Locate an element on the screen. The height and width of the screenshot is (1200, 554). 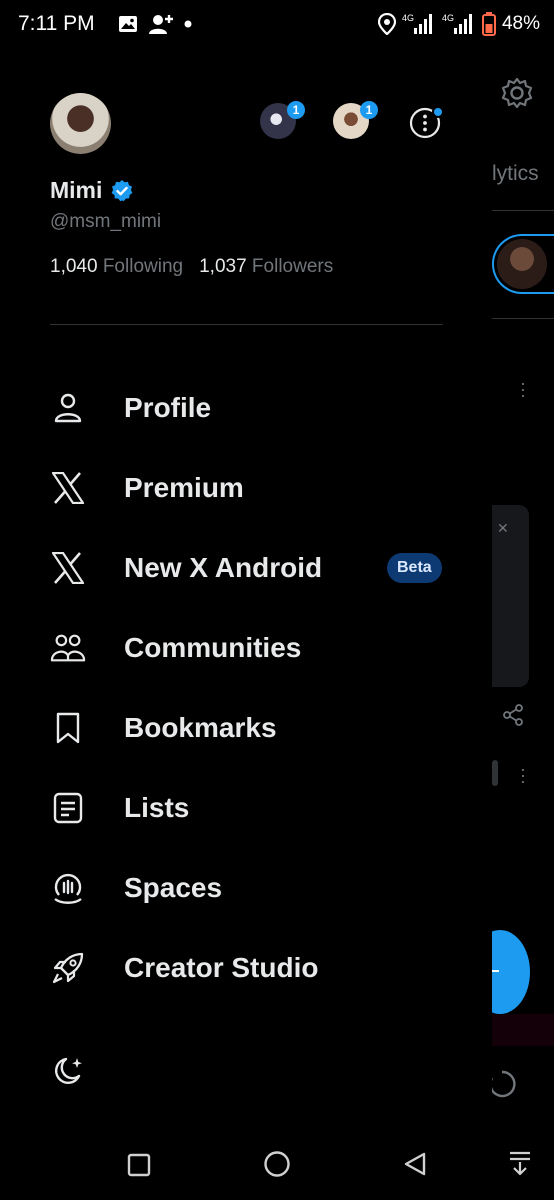
menu-item-new-x-android: New X Android Beta is located at coordinates (246, 568).